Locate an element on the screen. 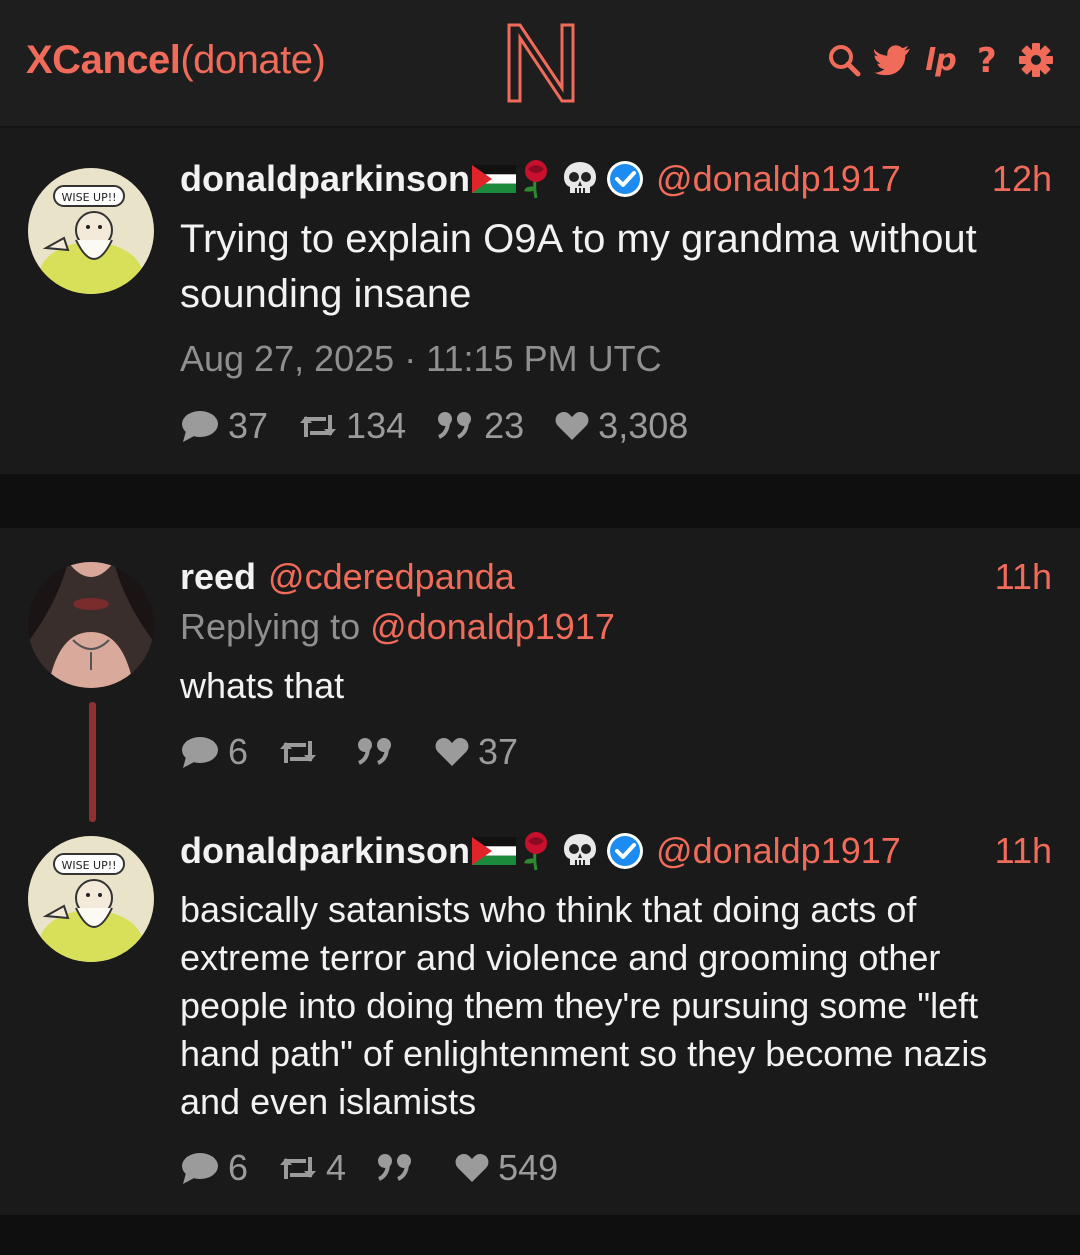  replying-to: Replying to @donaldp1917 is located at coordinates (397, 627).